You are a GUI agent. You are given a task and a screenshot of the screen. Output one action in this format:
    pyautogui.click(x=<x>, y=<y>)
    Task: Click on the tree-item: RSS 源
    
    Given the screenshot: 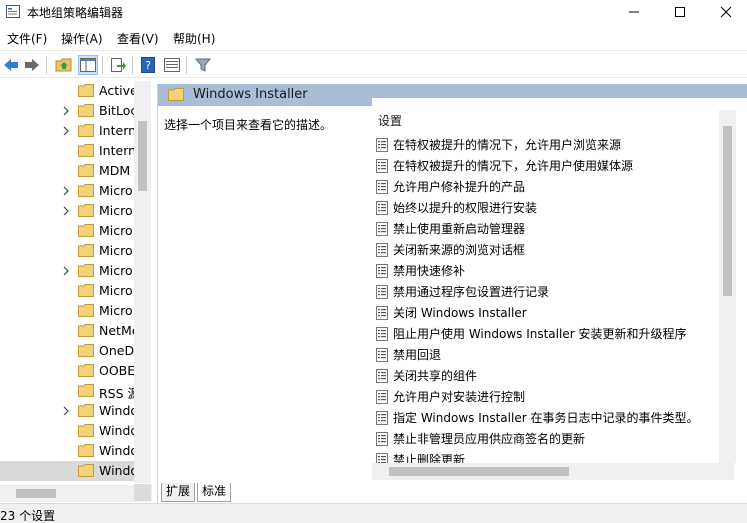 What is the action you would take?
    pyautogui.click(x=67, y=391)
    